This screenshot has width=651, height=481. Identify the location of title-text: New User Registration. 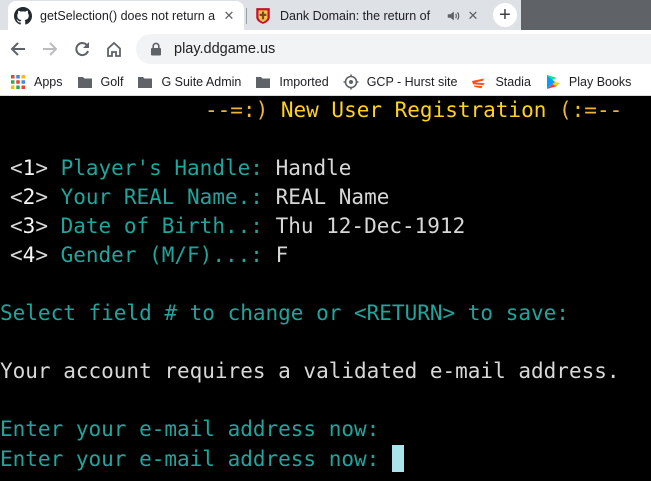
(413, 110).